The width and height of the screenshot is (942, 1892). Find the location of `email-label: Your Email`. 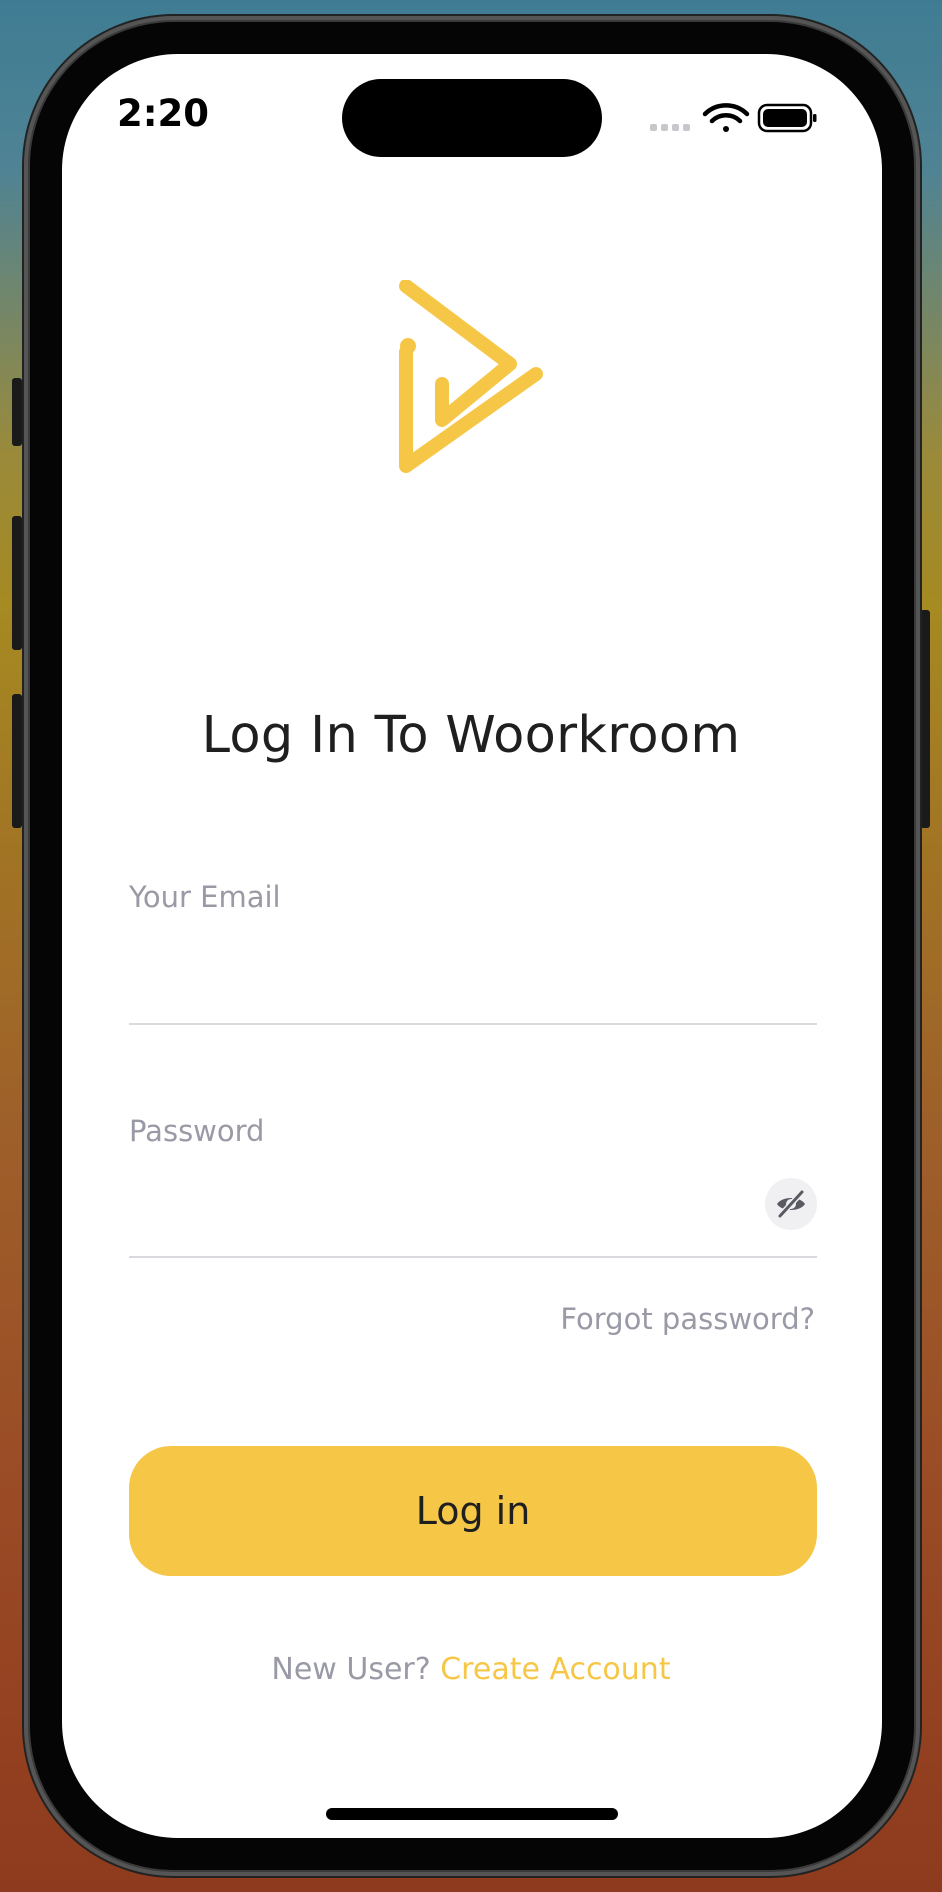

email-label: Your Email is located at coordinates (205, 897).